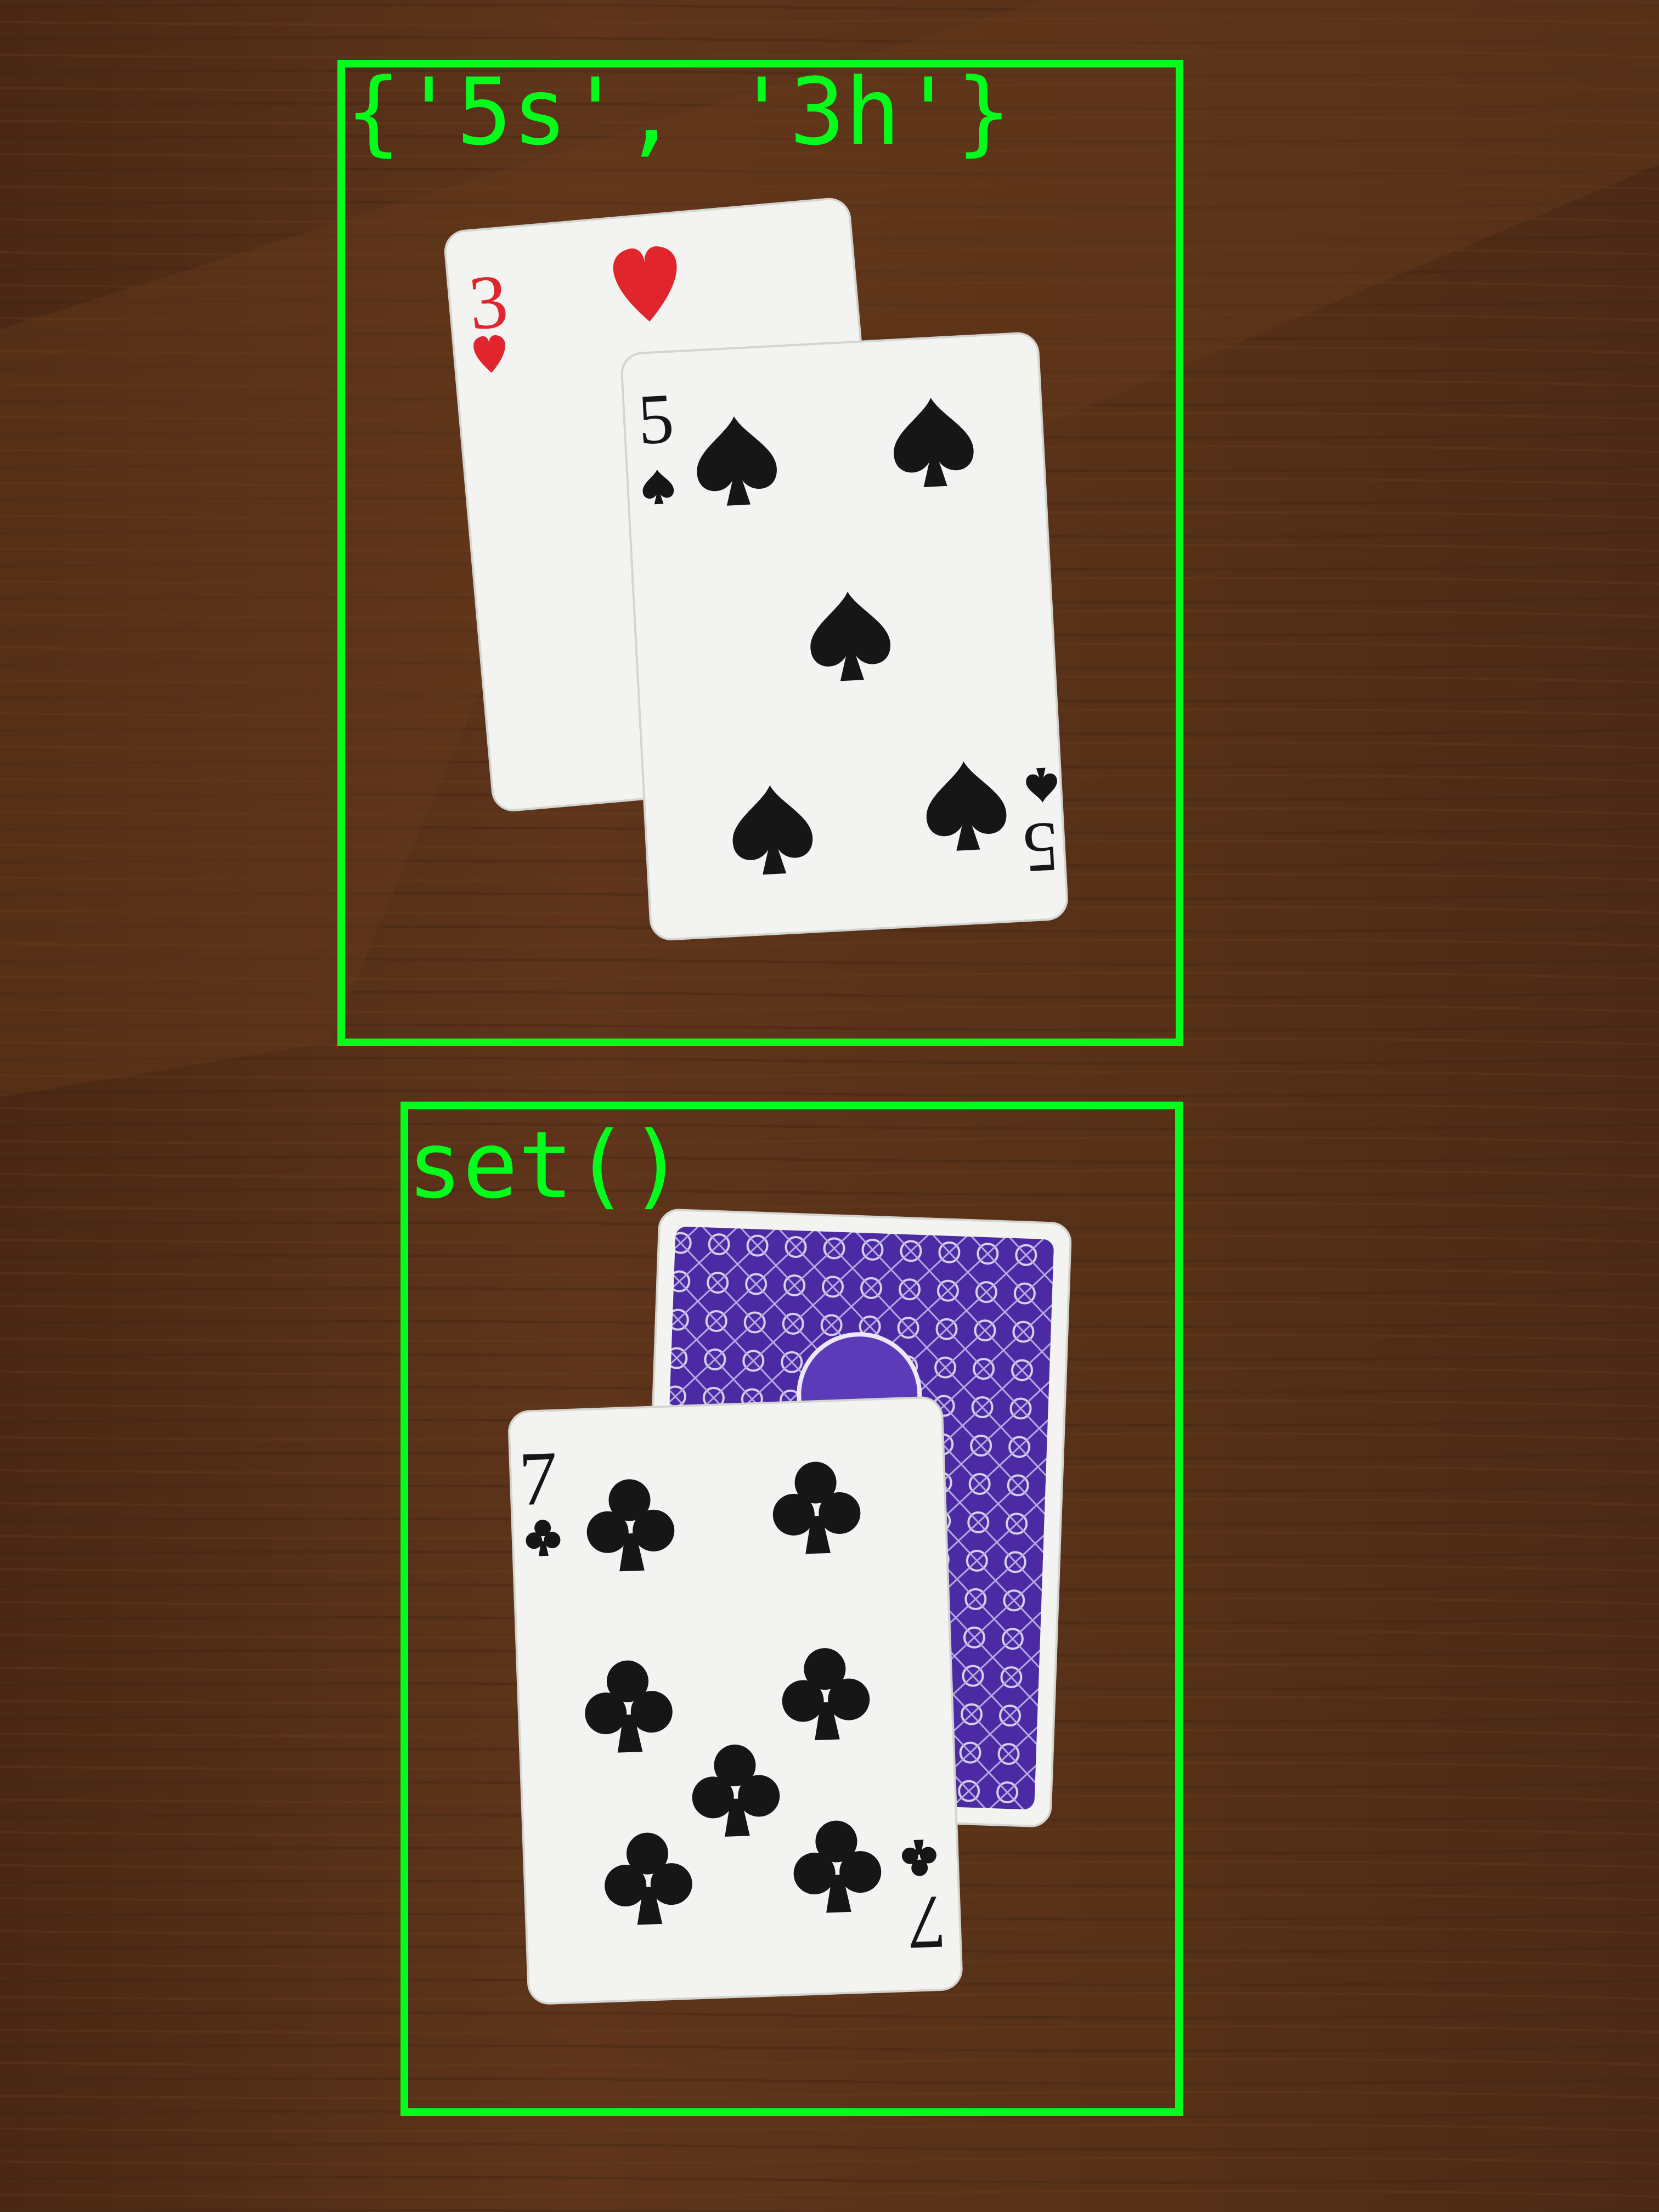  Describe the element at coordinates (679, 112) in the screenshot. I see `detection-label-top: {'5s', '3h'}` at that location.